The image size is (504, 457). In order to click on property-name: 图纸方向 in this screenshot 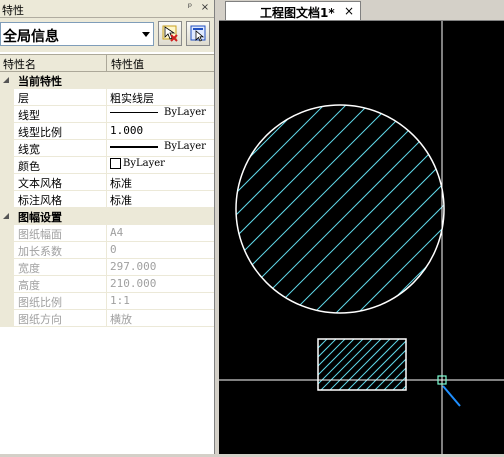, I will do `click(40, 319)`.